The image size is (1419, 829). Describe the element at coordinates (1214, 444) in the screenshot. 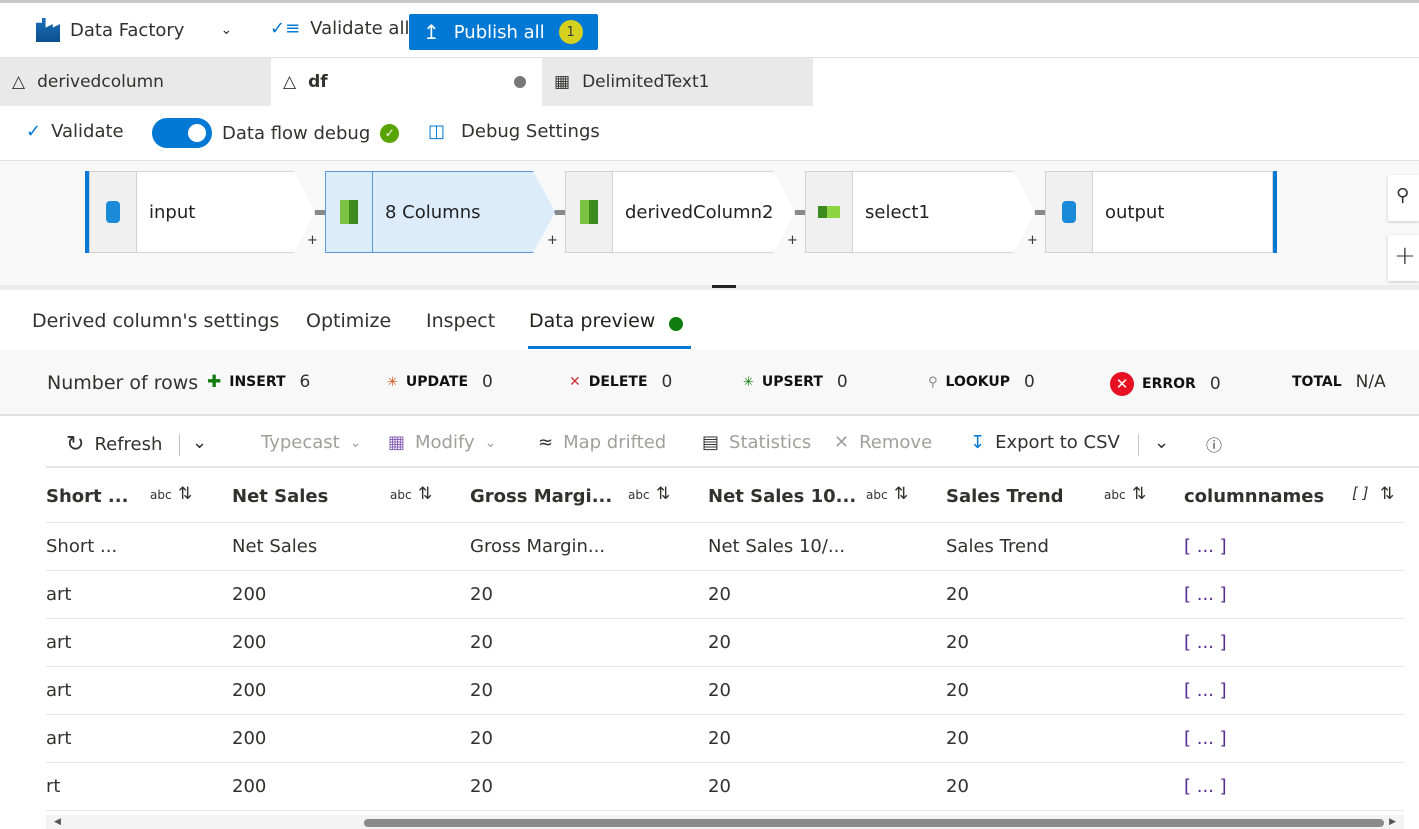

I see `info-icon: ⓘ` at that location.